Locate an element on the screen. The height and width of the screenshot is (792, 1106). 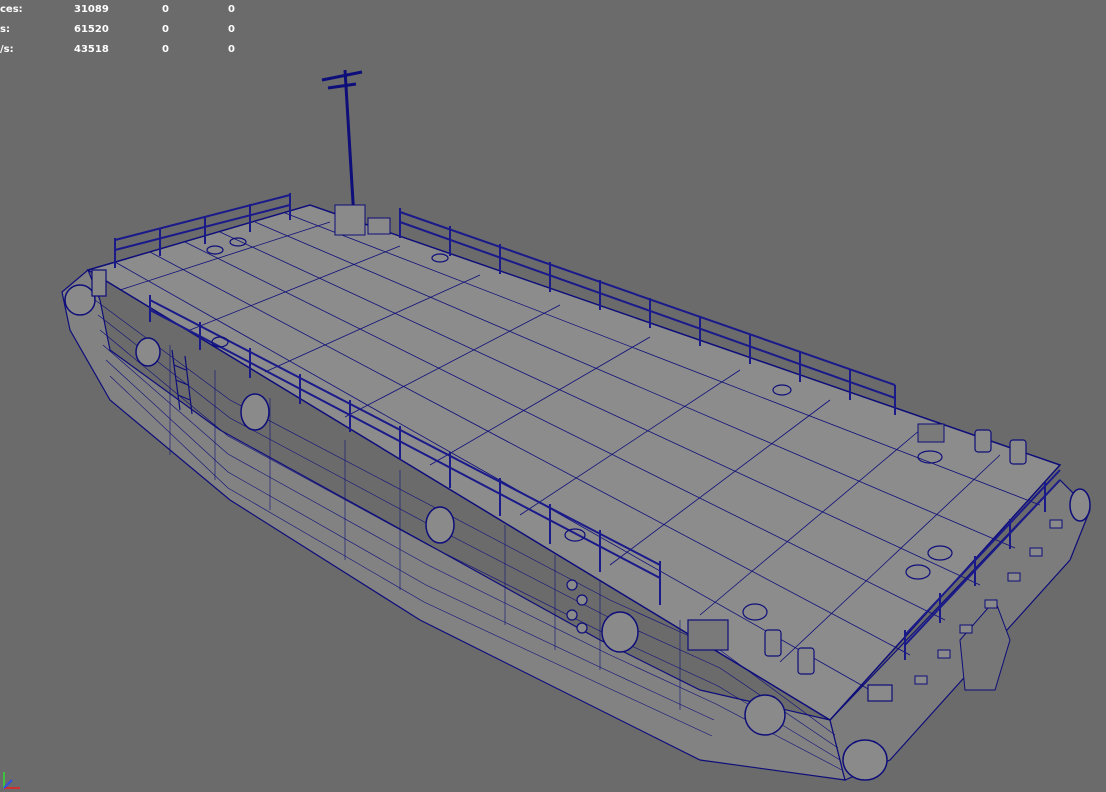
axis-gizmo-icon is located at coordinates (11, 780).